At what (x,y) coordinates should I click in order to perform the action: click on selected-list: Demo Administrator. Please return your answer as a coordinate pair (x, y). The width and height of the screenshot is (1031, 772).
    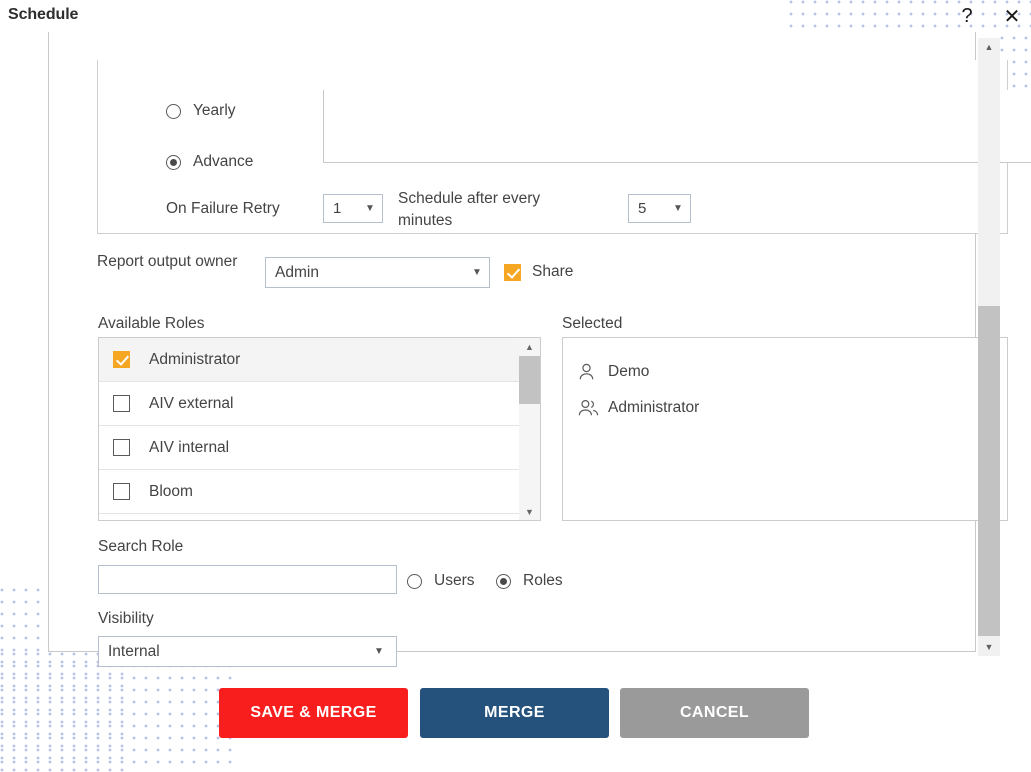
    Looking at the image, I should click on (785, 429).